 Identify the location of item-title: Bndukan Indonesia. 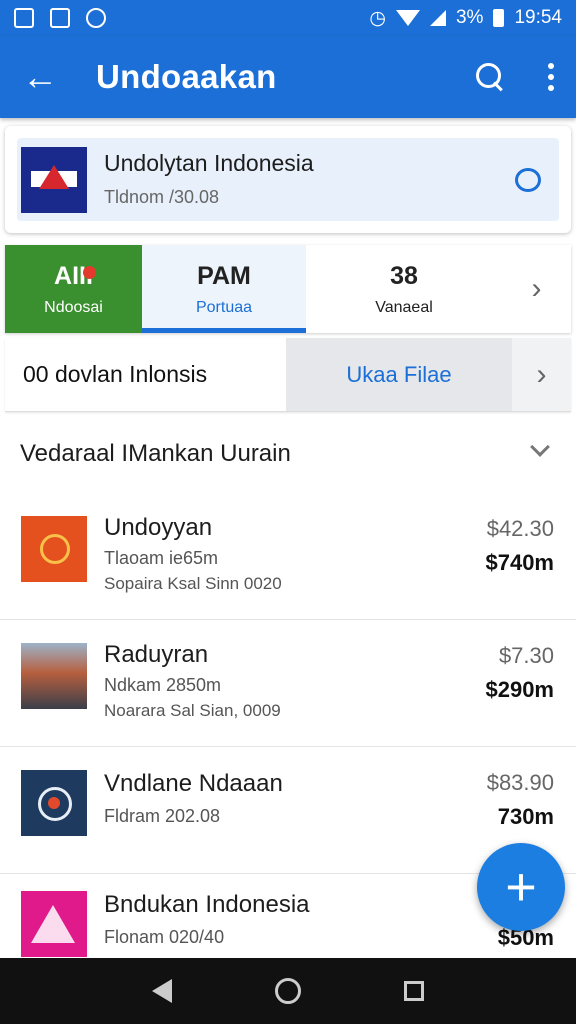
(207, 904).